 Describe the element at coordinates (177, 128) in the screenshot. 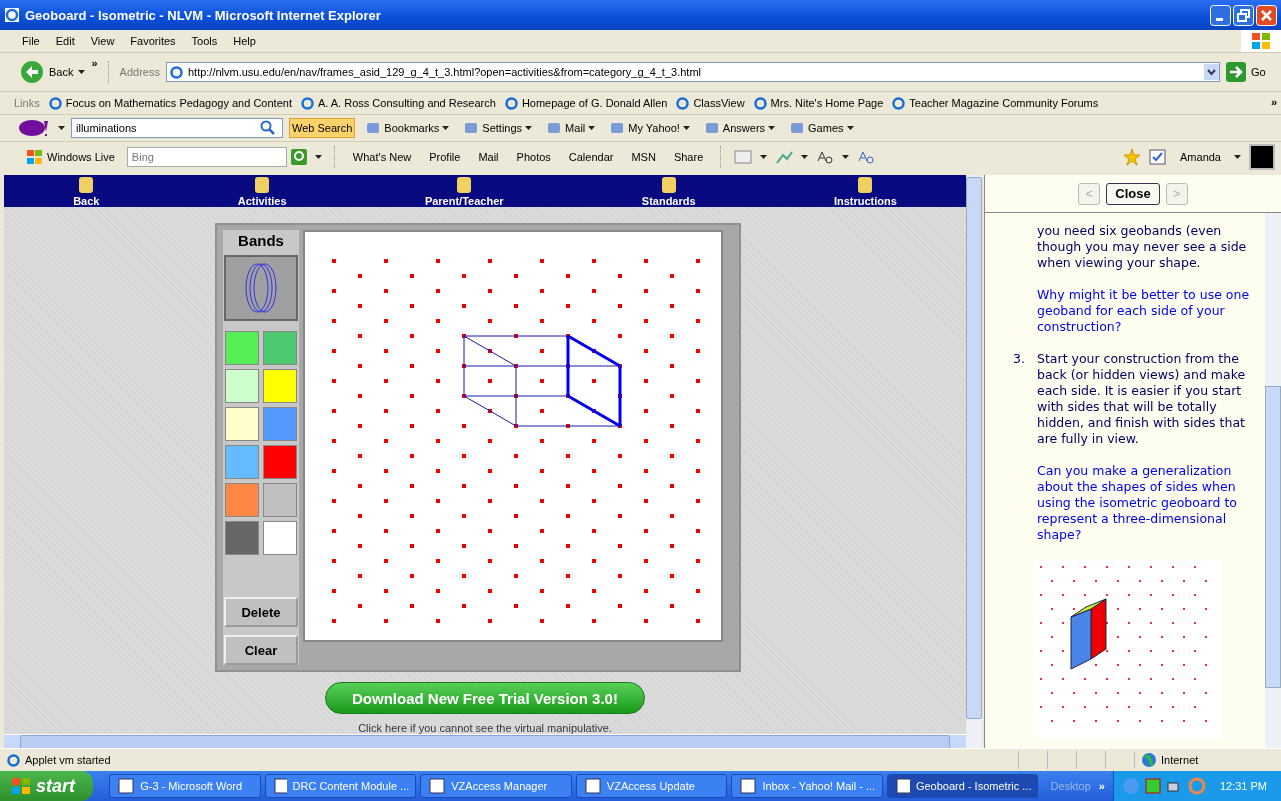

I see `search-field: illuminations` at that location.